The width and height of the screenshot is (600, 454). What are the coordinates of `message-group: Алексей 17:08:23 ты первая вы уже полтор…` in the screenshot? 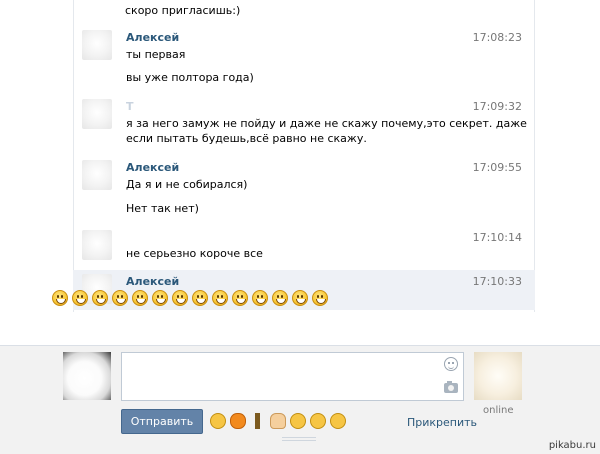 It's located at (304, 59).